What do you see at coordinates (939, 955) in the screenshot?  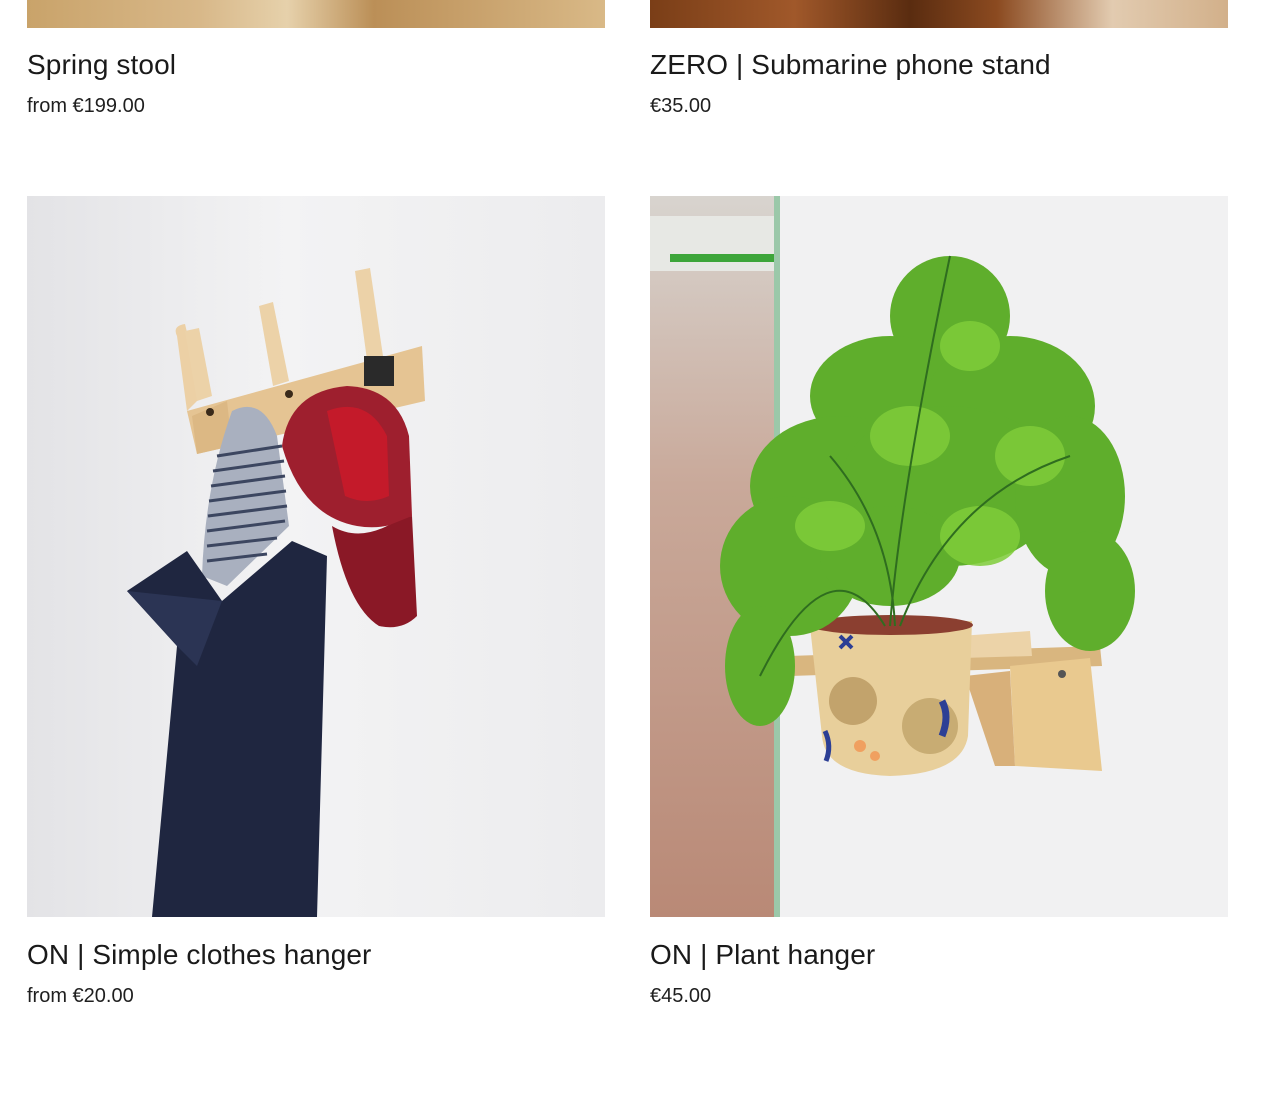 I see `product-title: ON | Plant hanger` at bounding box center [939, 955].